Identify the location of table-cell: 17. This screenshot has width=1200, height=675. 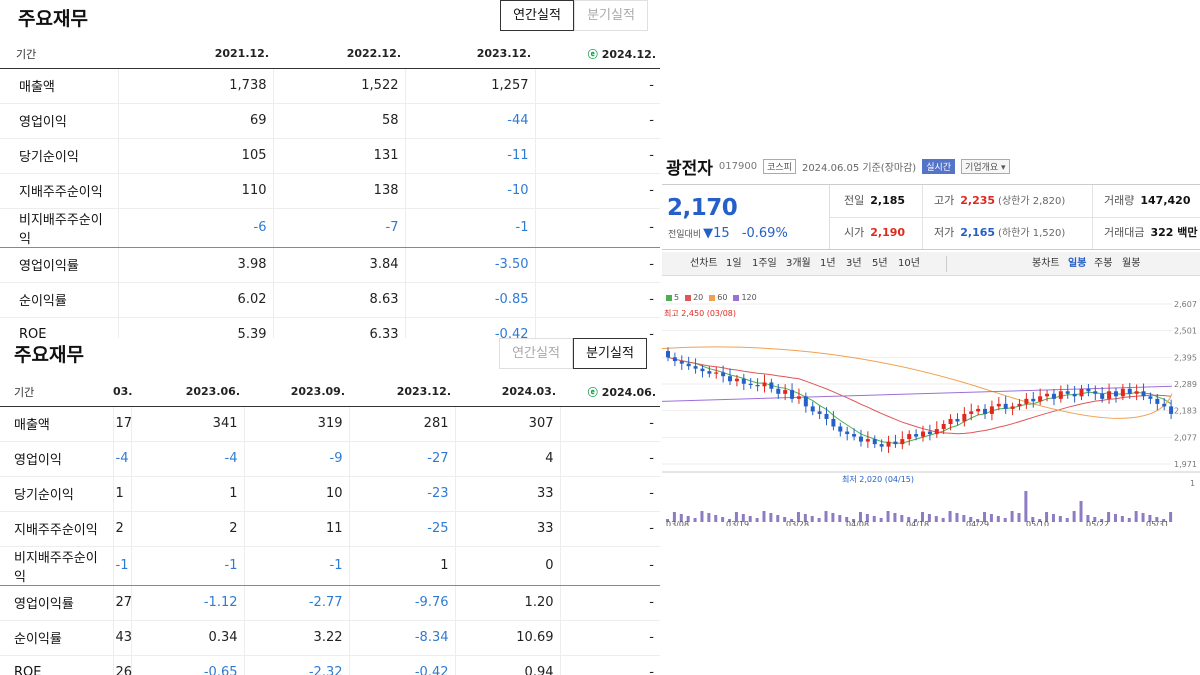
(122, 424).